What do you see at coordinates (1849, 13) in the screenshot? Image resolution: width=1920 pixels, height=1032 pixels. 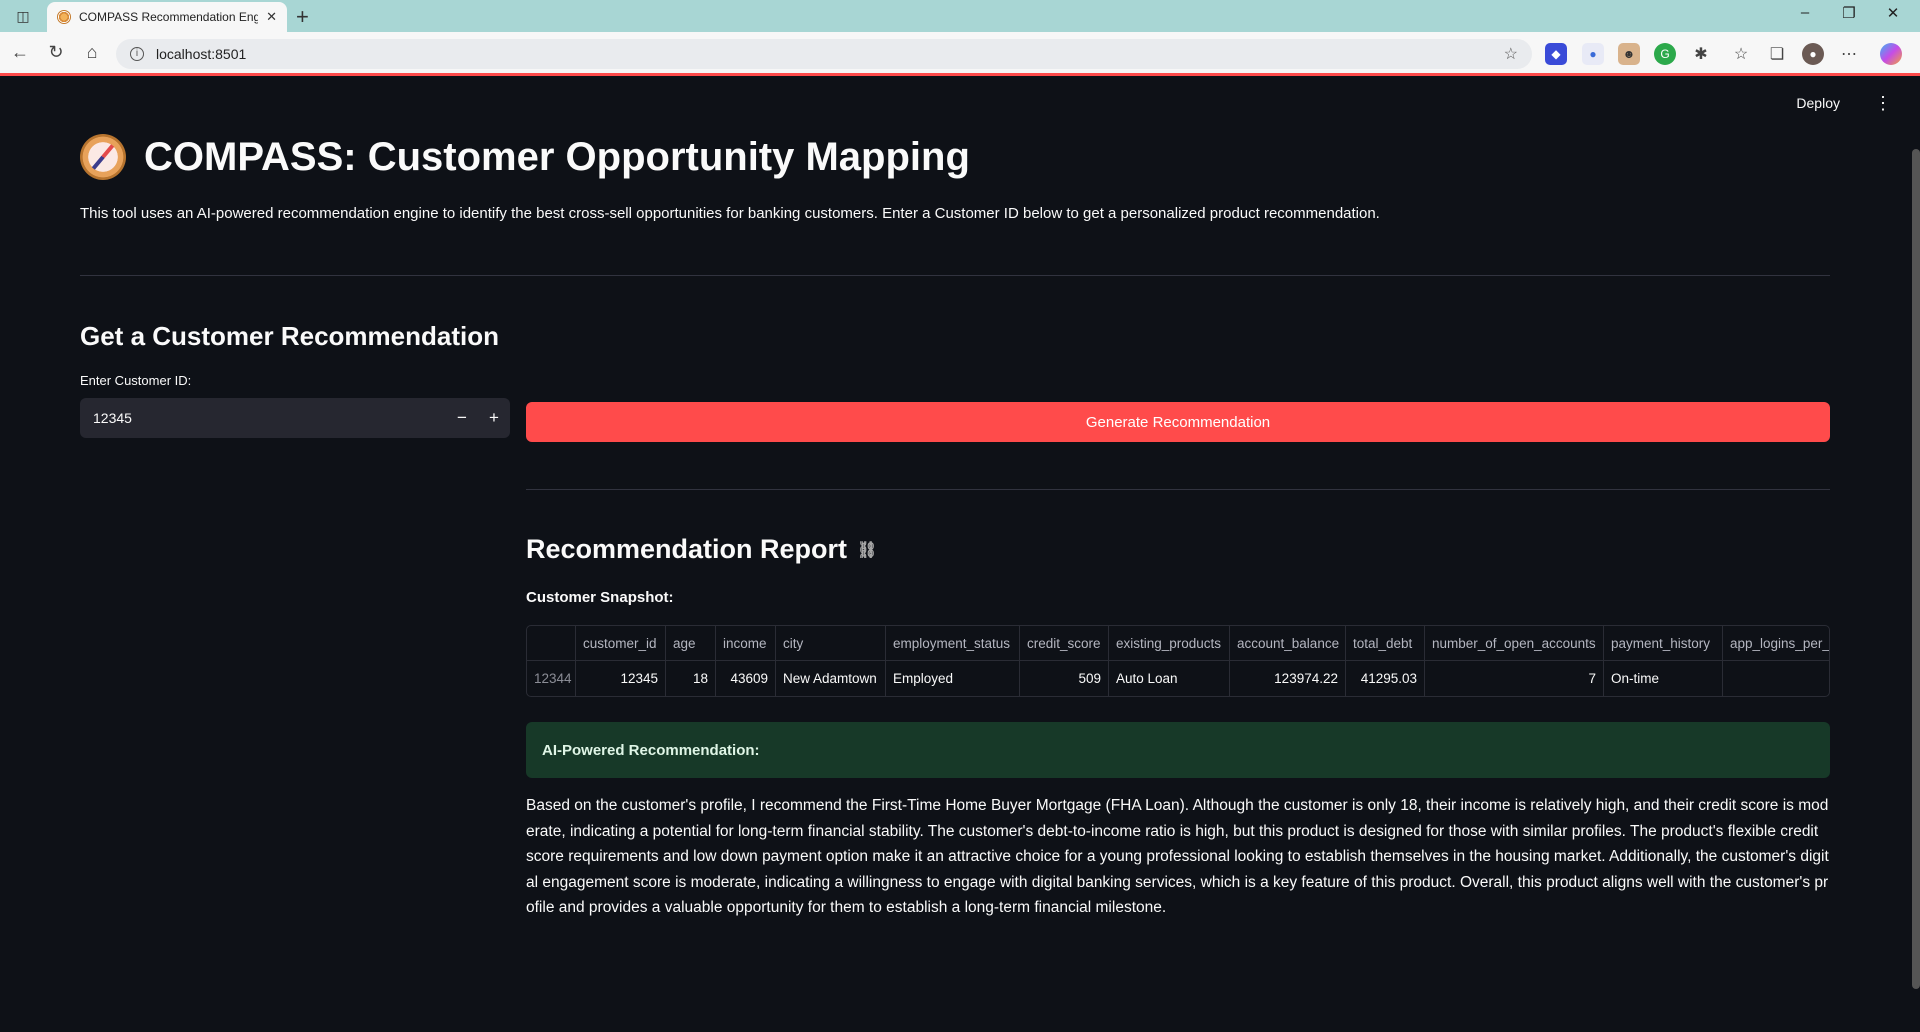 I see `restore-icon: ❐` at bounding box center [1849, 13].